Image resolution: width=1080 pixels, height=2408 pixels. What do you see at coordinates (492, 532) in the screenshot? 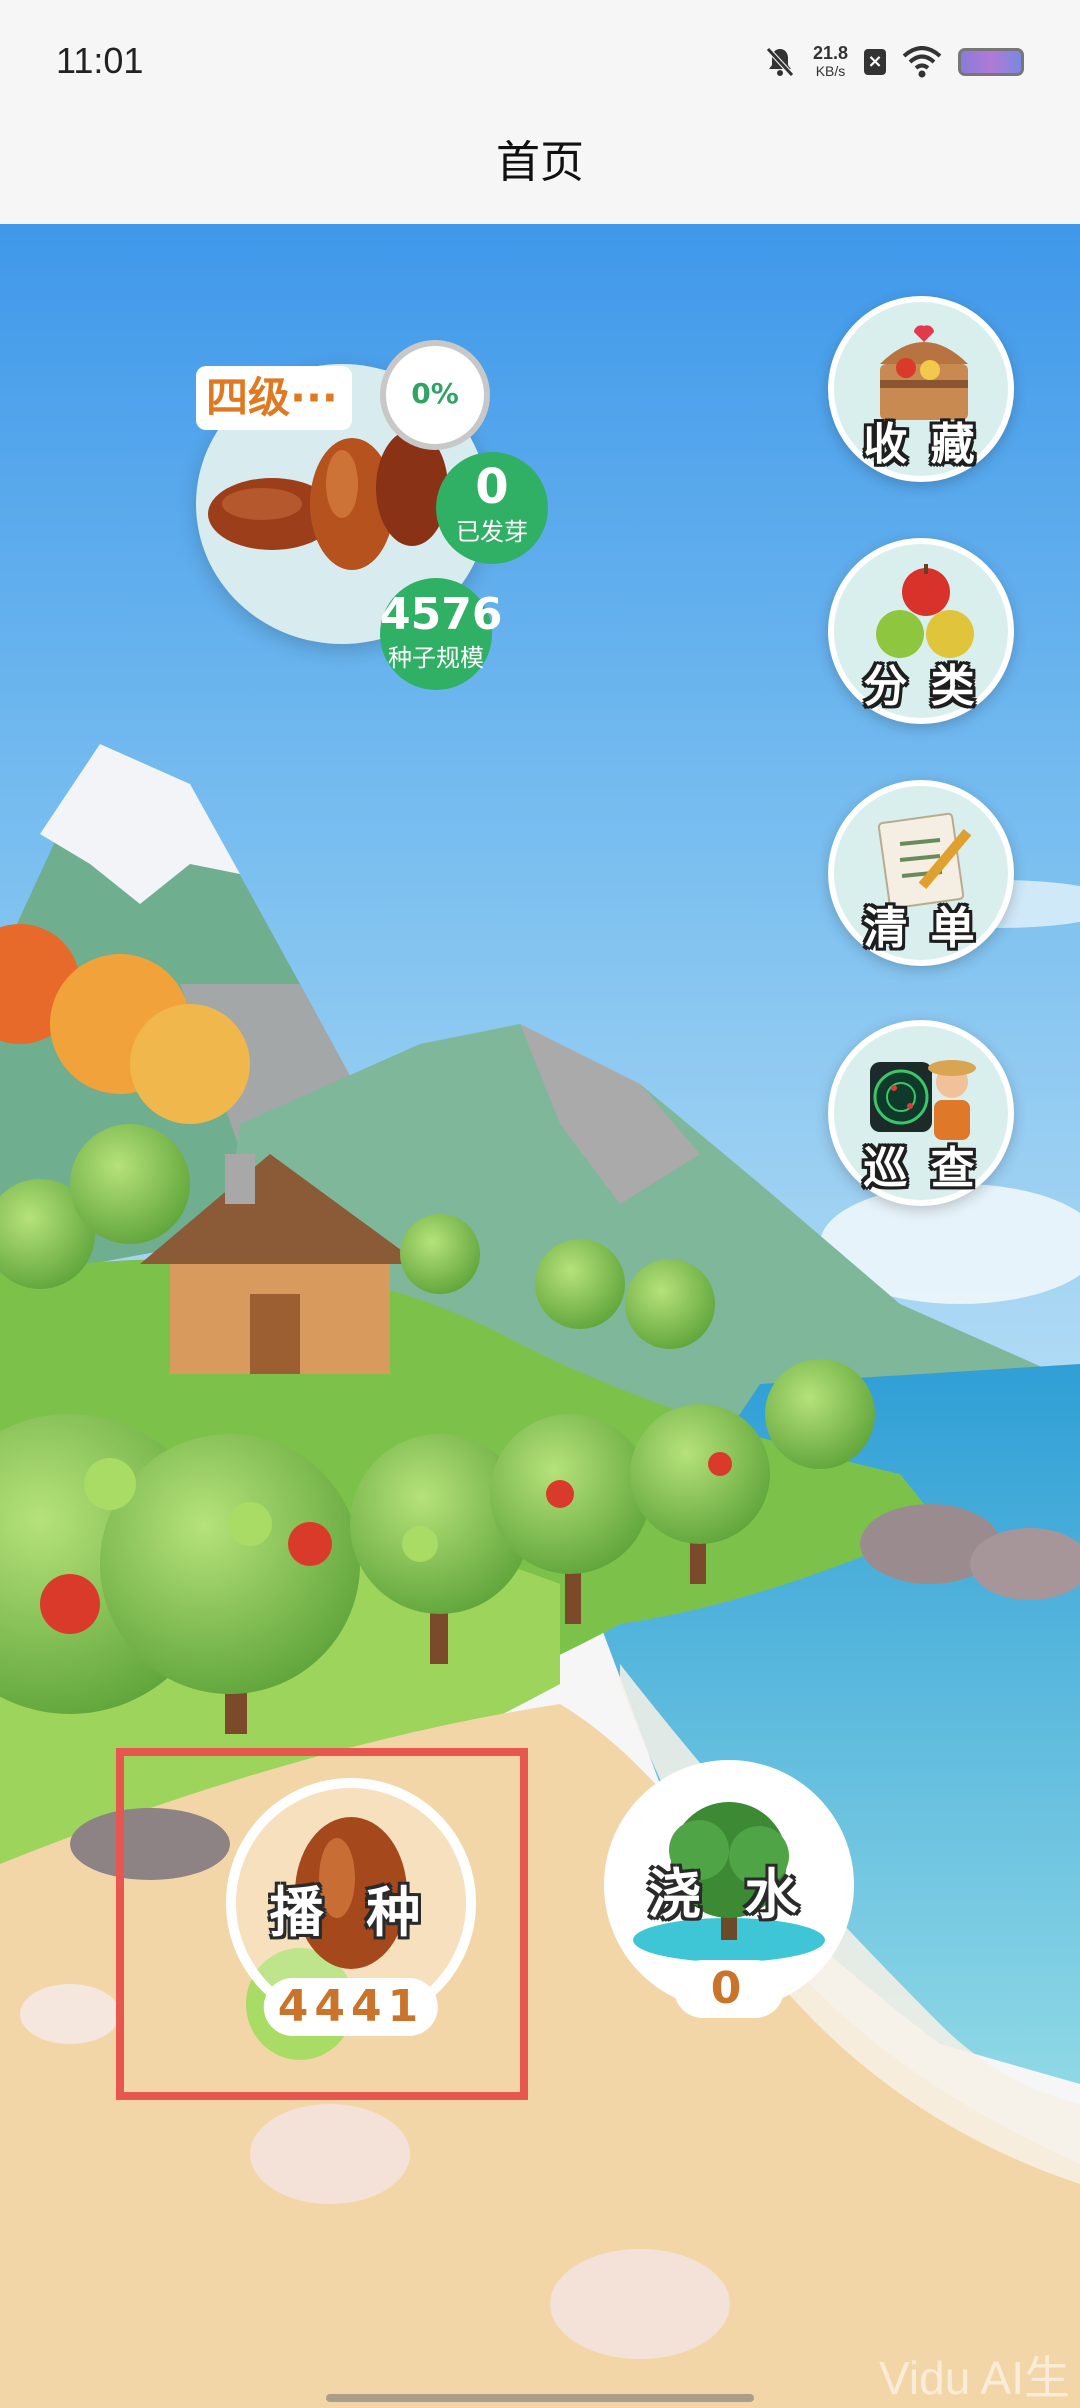
I see `sprouted-label: 已发芽` at bounding box center [492, 532].